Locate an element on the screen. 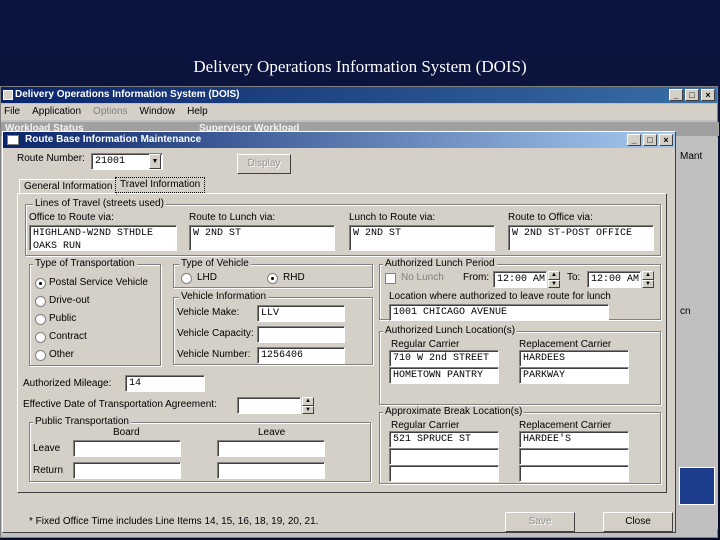 This screenshot has width=720, height=540. menu-file: File is located at coordinates (12, 112).